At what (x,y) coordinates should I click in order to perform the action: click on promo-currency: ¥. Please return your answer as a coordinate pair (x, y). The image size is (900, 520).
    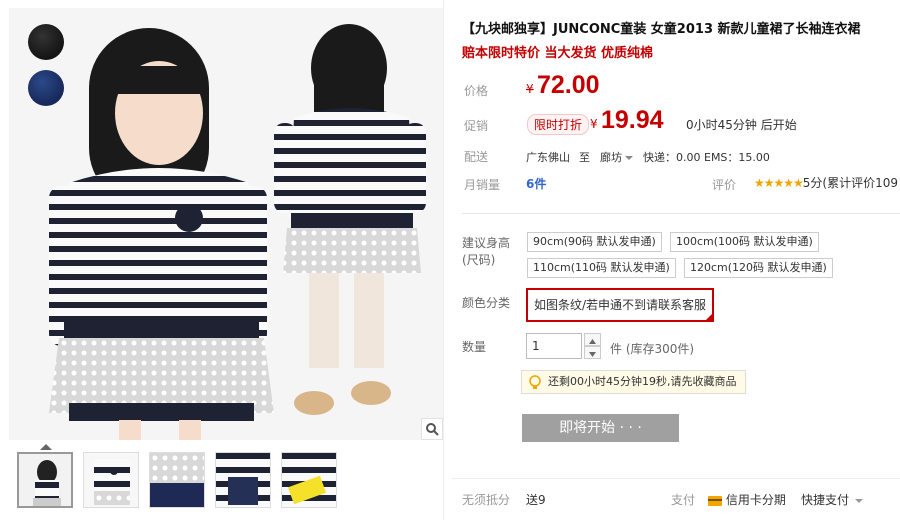
    Looking at the image, I should click on (594, 124).